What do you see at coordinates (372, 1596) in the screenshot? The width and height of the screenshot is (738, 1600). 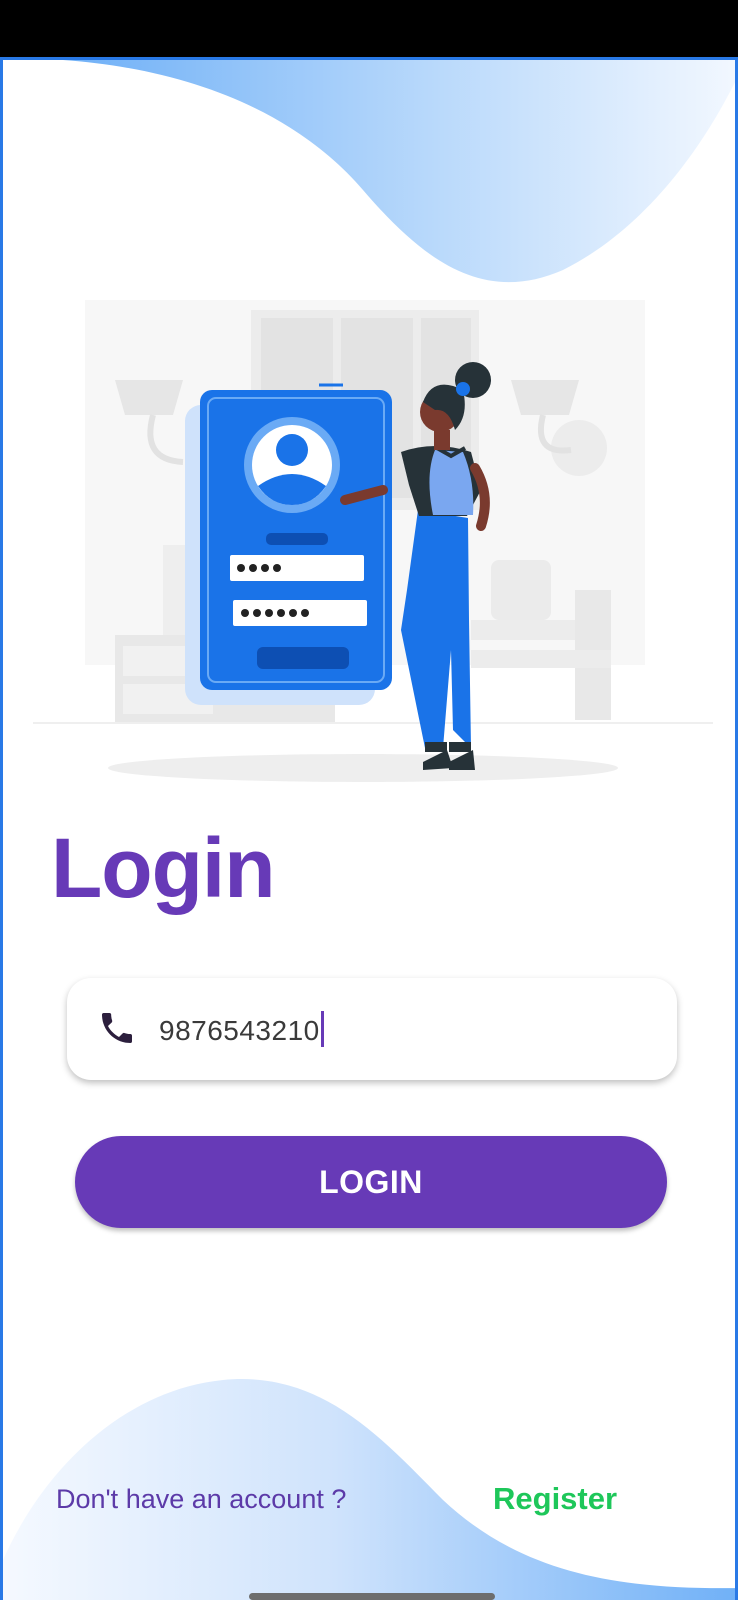 I see `gesture-nav-handle` at bounding box center [372, 1596].